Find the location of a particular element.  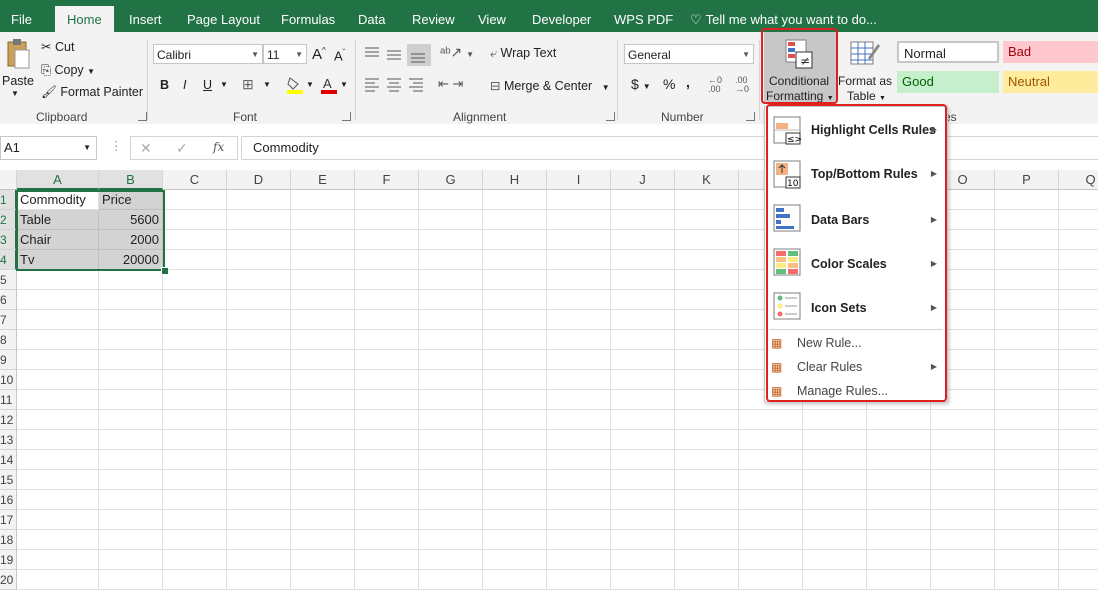

cell-m17 is located at coordinates (835, 520).